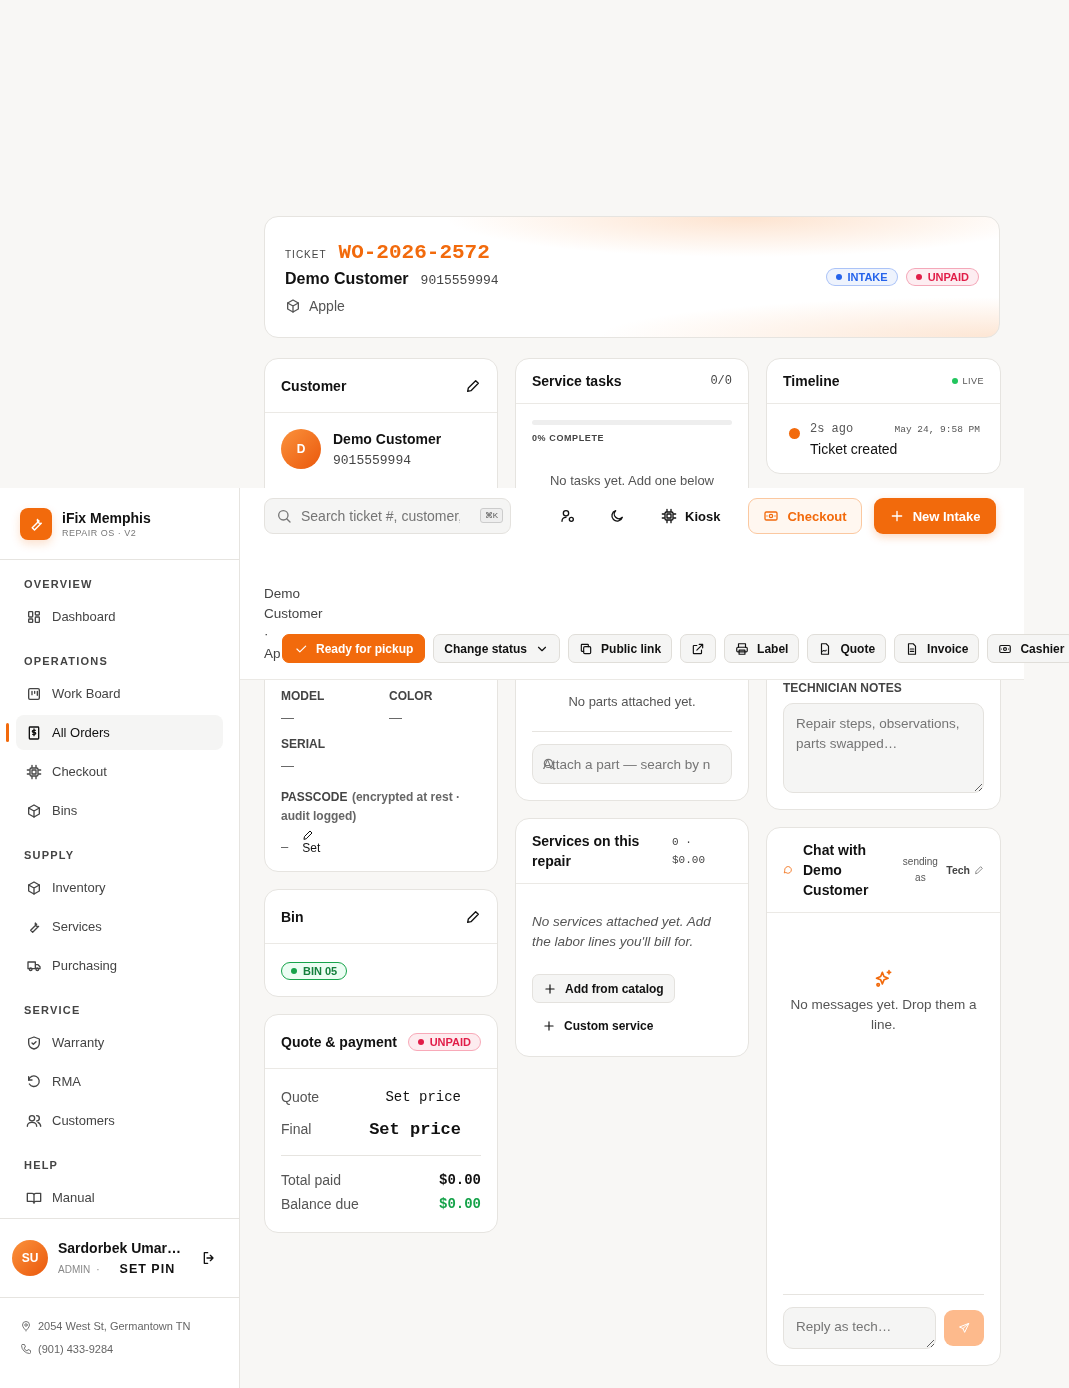 This screenshot has width=1069, height=1388. Describe the element at coordinates (119, 810) in the screenshot. I see `nav-item: Bins` at that location.